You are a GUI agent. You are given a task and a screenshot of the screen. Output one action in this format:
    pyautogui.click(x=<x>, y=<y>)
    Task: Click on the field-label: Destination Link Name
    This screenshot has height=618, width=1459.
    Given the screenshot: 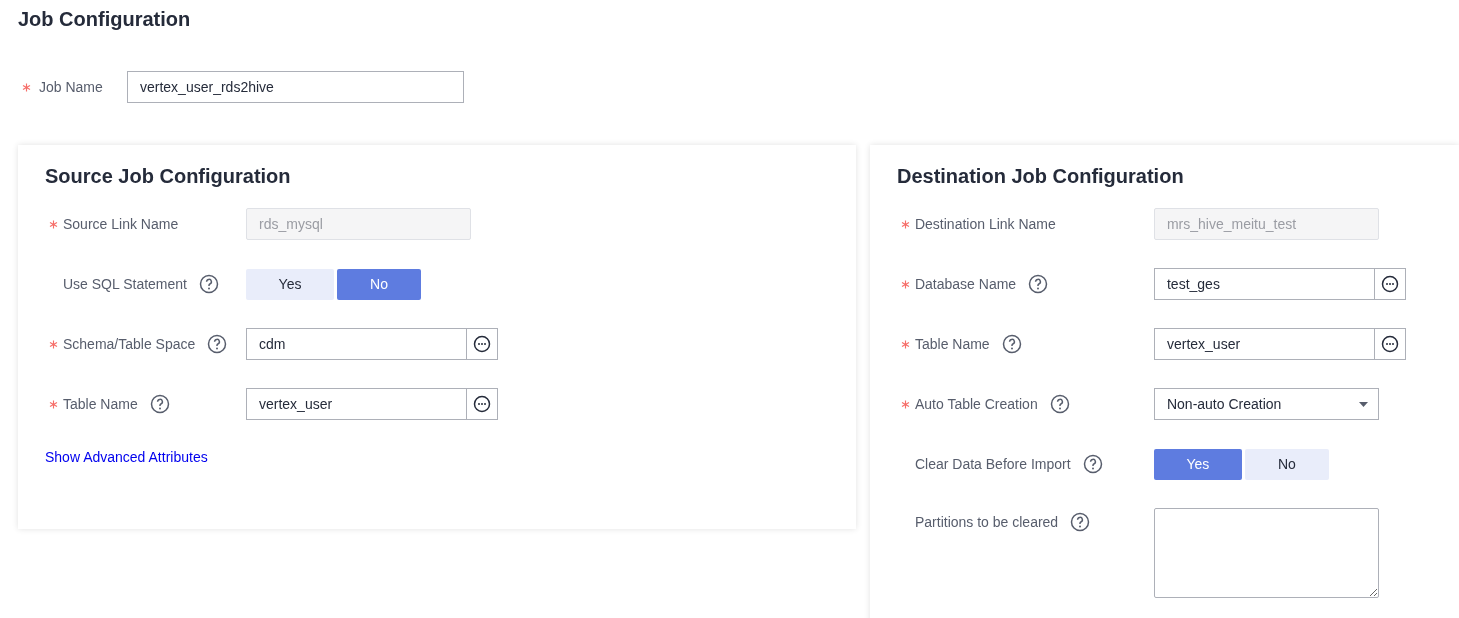 What is the action you would take?
    pyautogui.click(x=985, y=224)
    